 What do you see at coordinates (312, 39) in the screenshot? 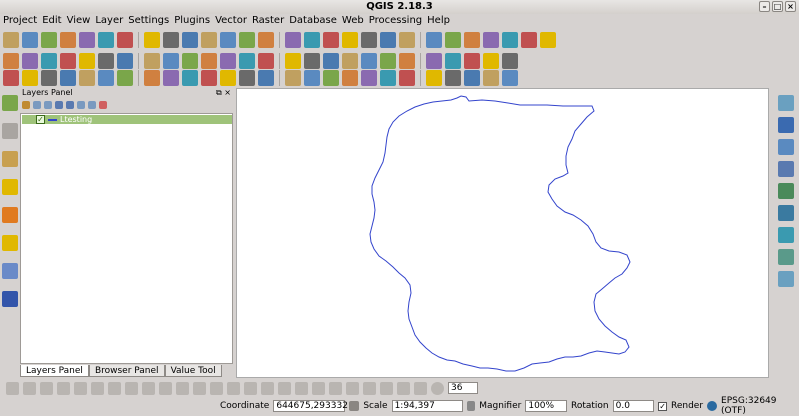
I see `zoom-next-icon` at bounding box center [312, 39].